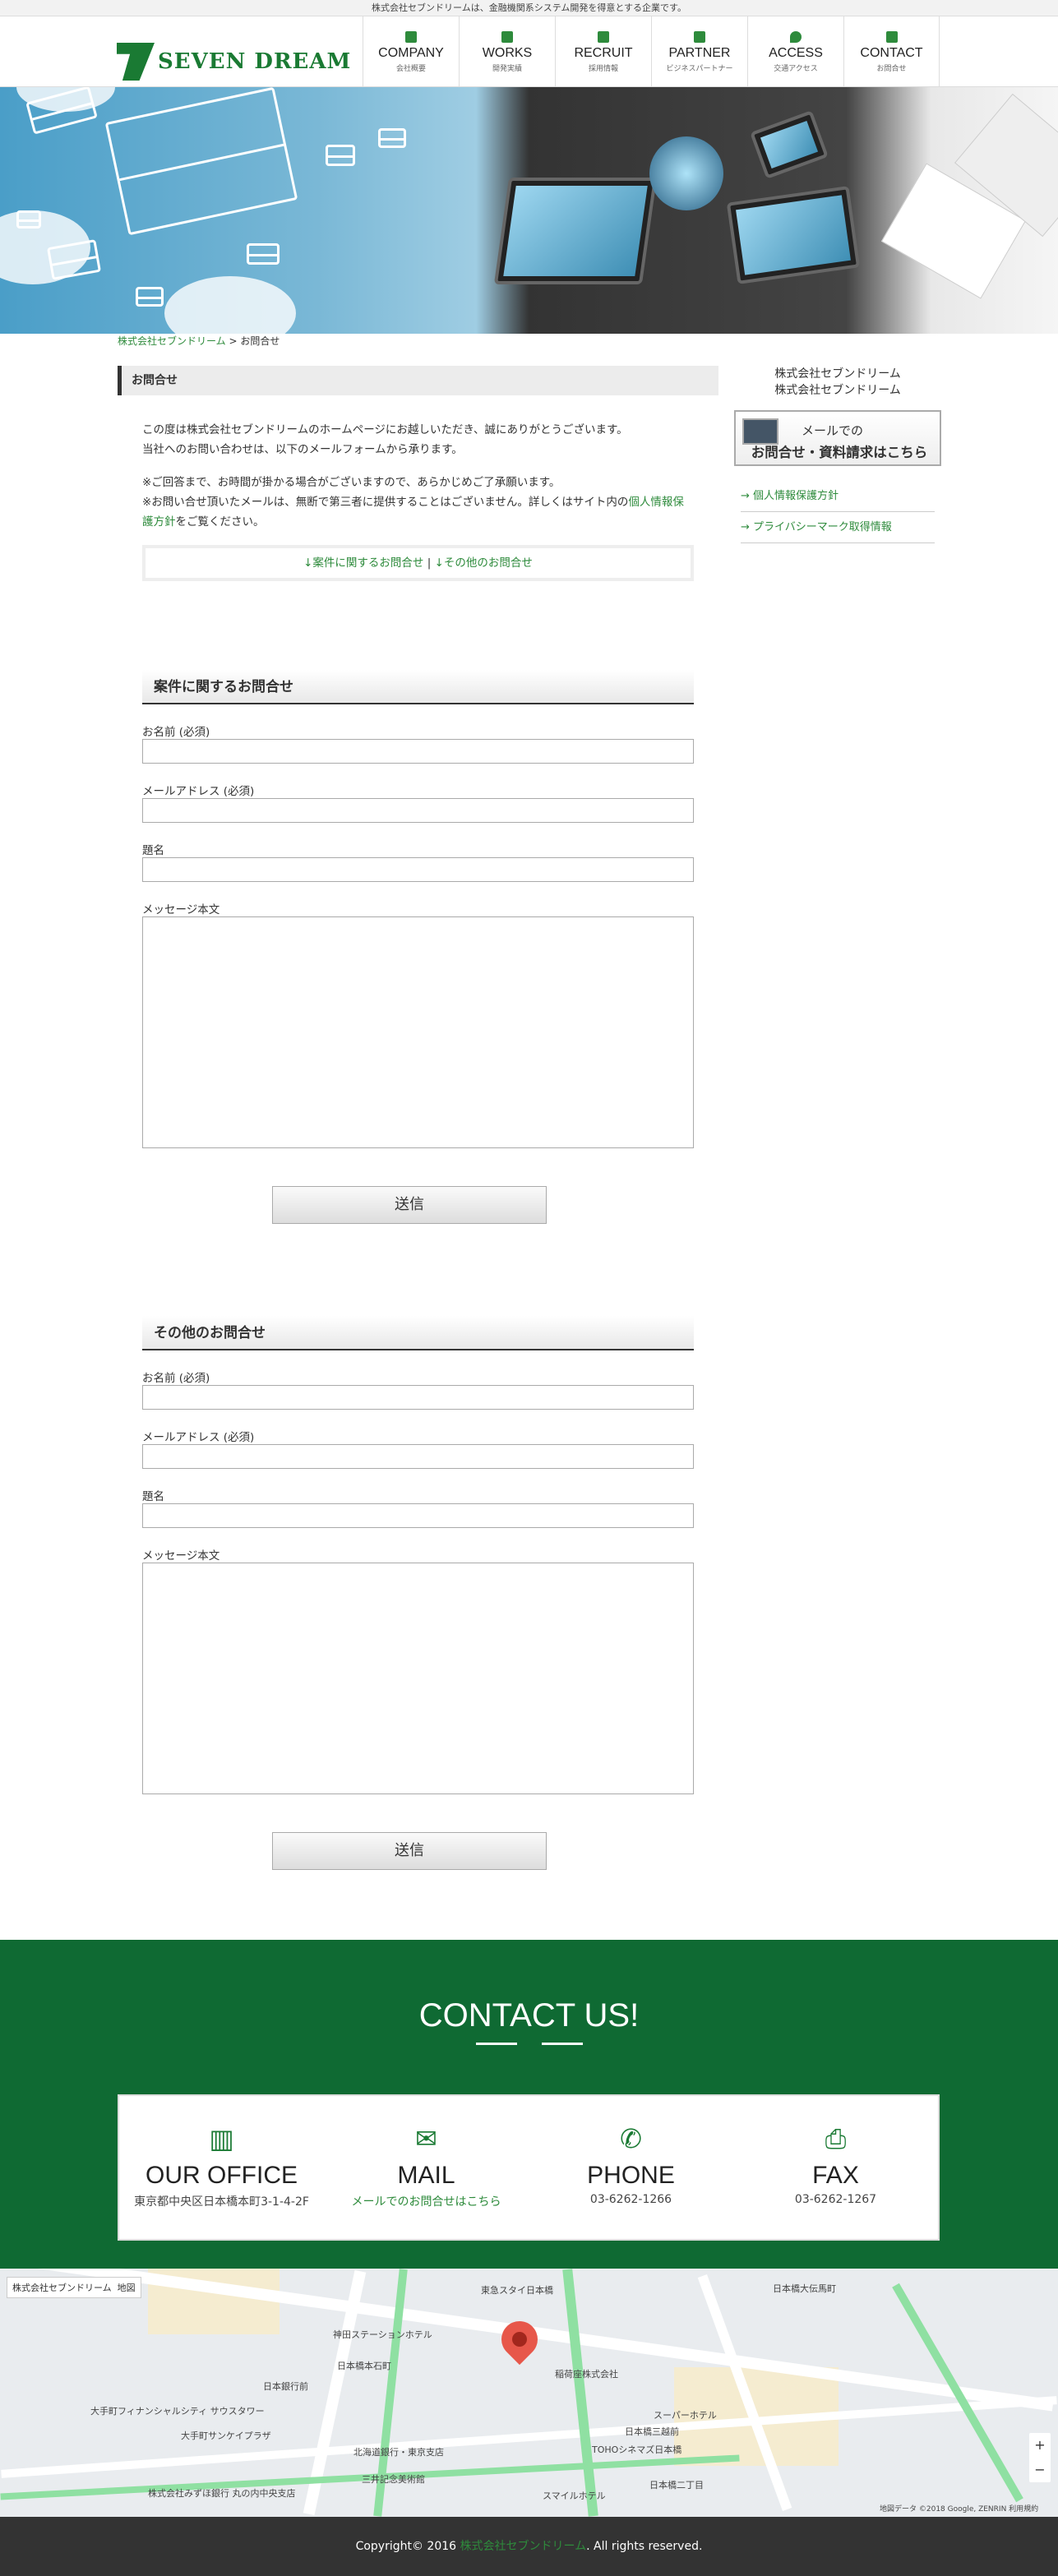  Describe the element at coordinates (255, 62) in the screenshot. I see `logo-text: SEVEN DREAM` at that location.